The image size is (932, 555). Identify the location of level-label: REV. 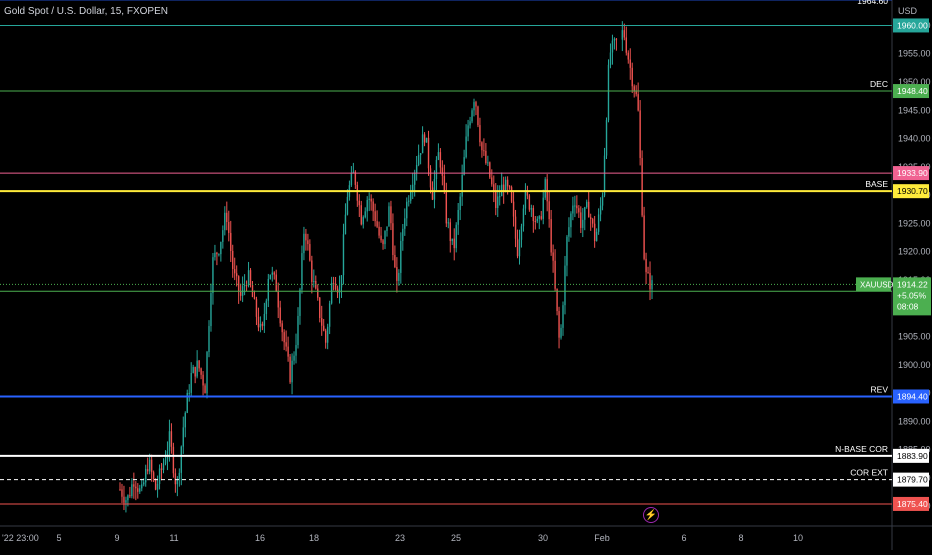
(880, 389).